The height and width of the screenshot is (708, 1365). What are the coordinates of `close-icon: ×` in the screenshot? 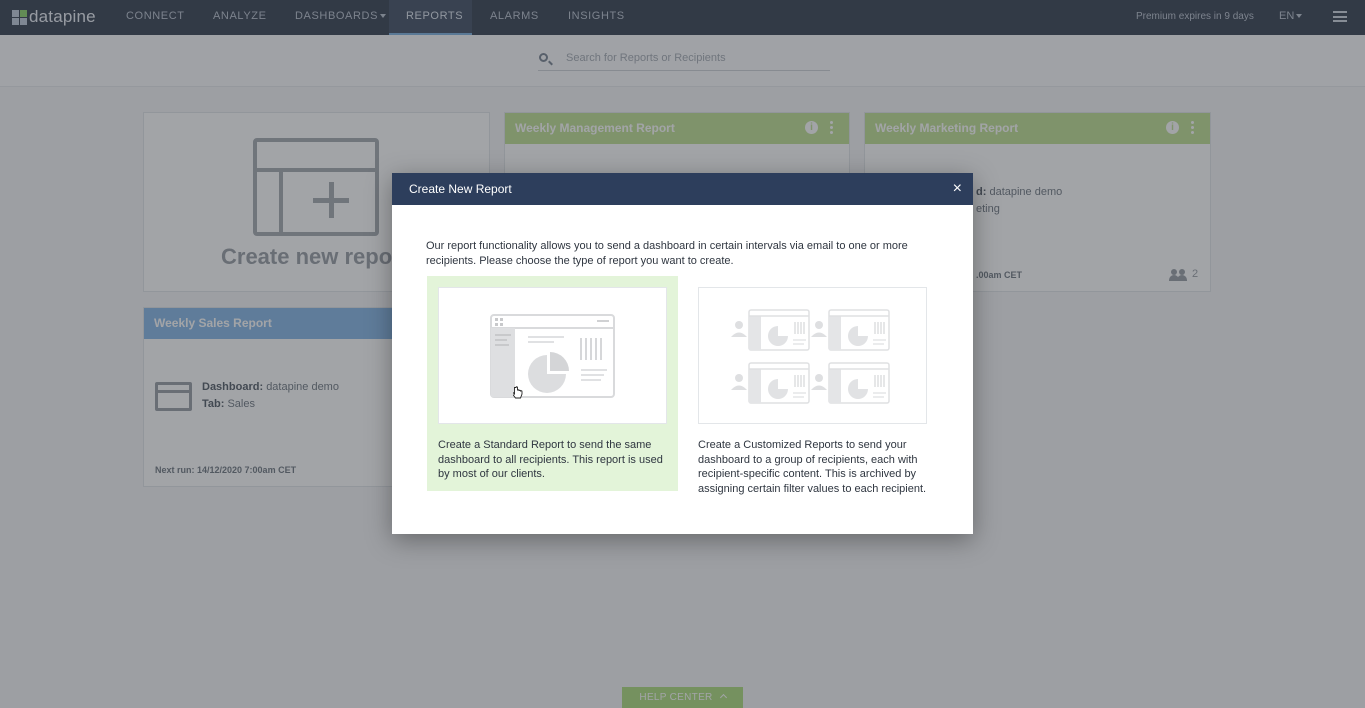 It's located at (957, 189).